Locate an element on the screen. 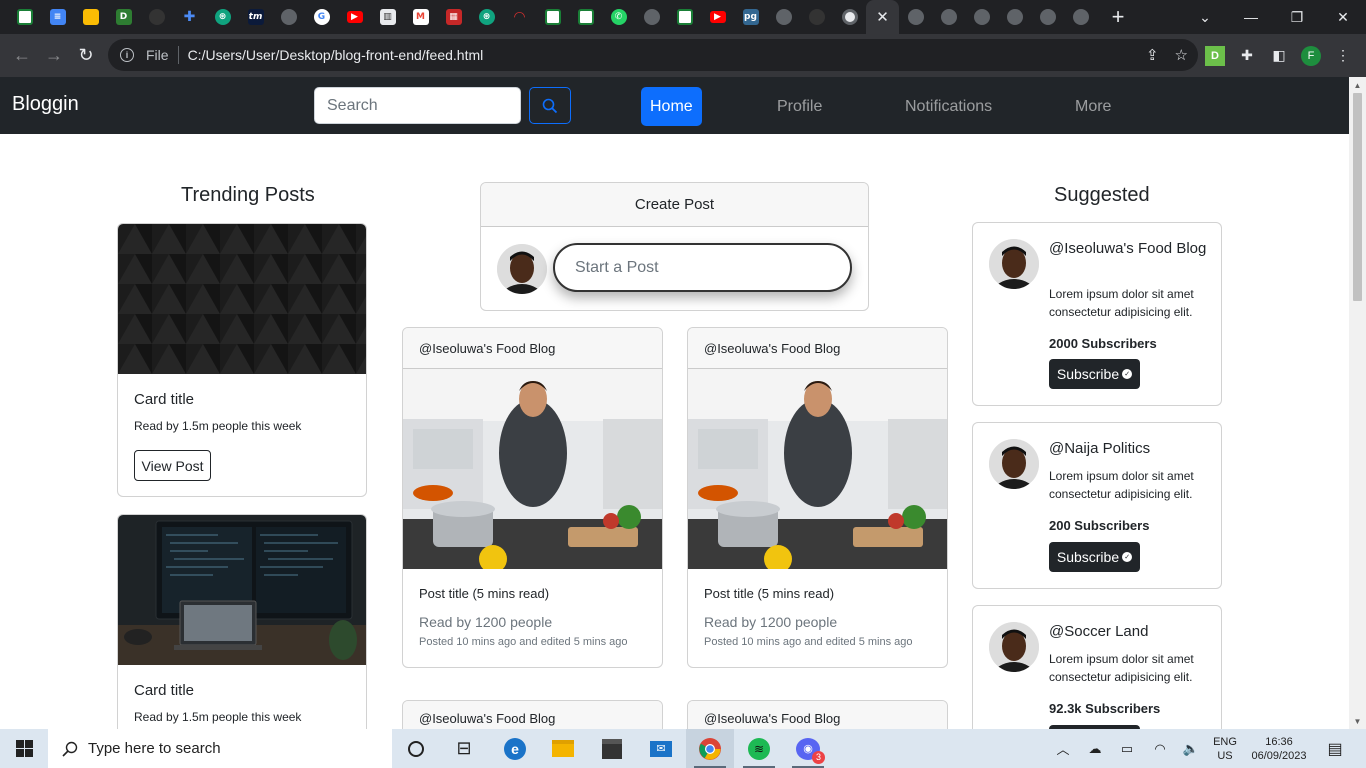 Image resolution: width=1366 pixels, height=768 pixels. close-icon: ✕ is located at coordinates (882, 17).